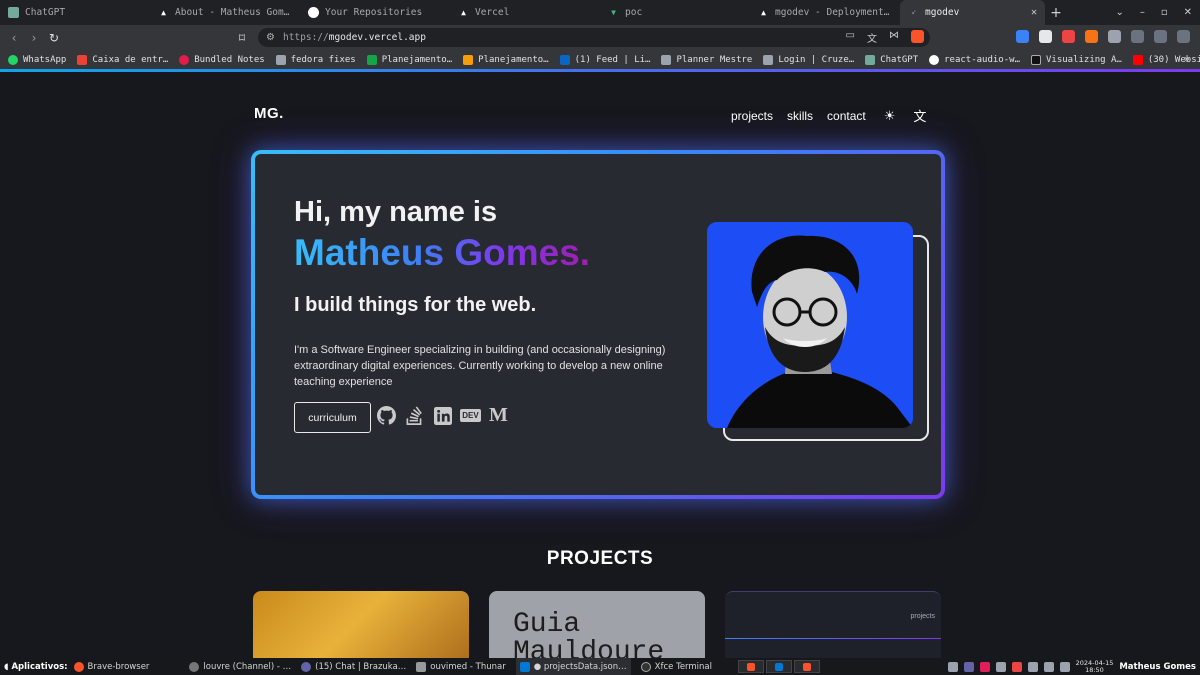 The image size is (1200, 675). What do you see at coordinates (890, 116) in the screenshot?
I see `sun-icon: ☀` at bounding box center [890, 116].